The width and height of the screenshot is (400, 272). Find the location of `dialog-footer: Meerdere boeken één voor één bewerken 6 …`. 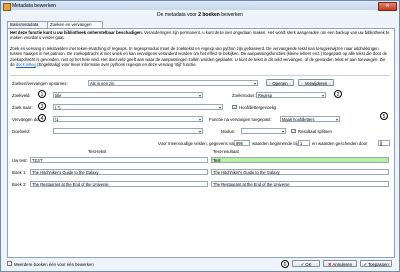

dialog-footer: Meerdere boeken één voor één bewerken 6 … is located at coordinates (200, 263).